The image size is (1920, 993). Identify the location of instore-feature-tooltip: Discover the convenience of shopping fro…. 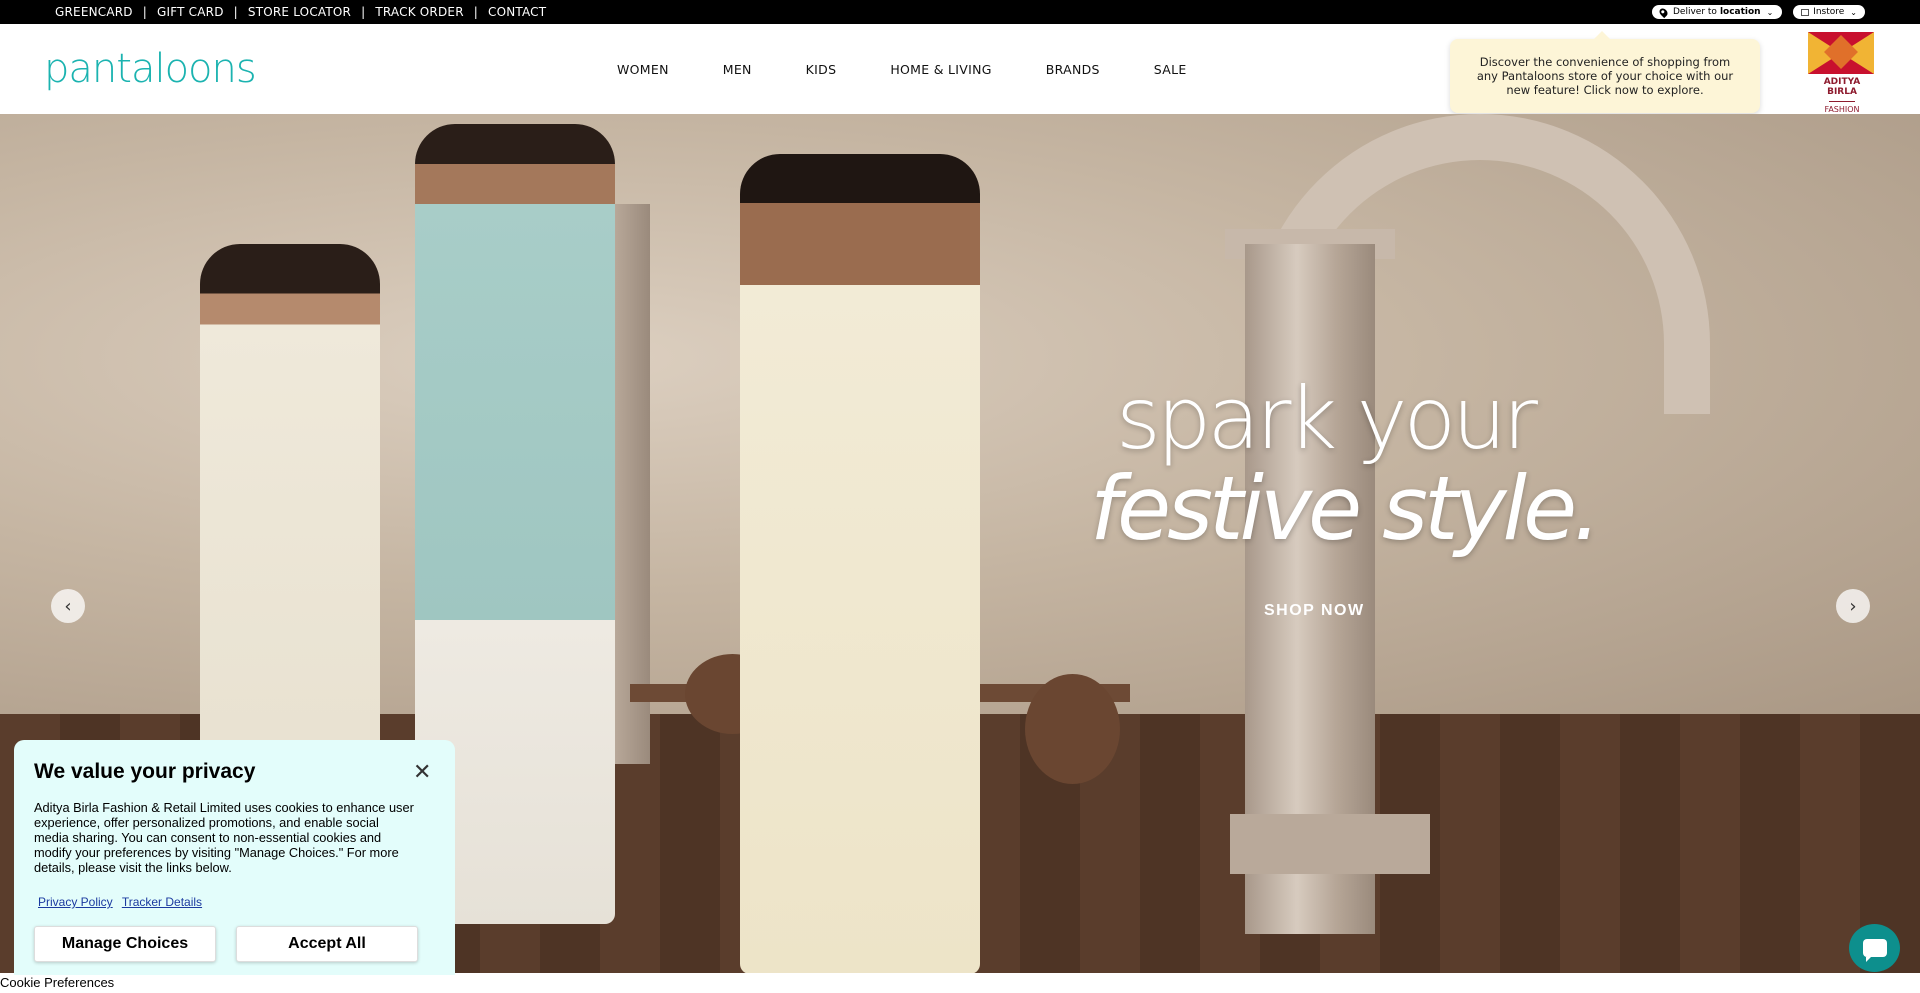
(1605, 72).